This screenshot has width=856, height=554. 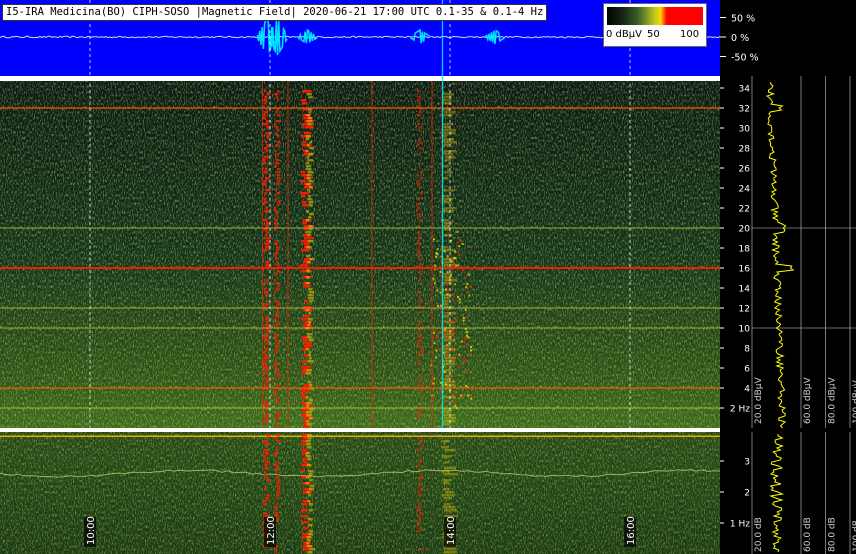 What do you see at coordinates (653, 34) in the screenshot?
I see `color-scale-mid-label: 50` at bounding box center [653, 34].